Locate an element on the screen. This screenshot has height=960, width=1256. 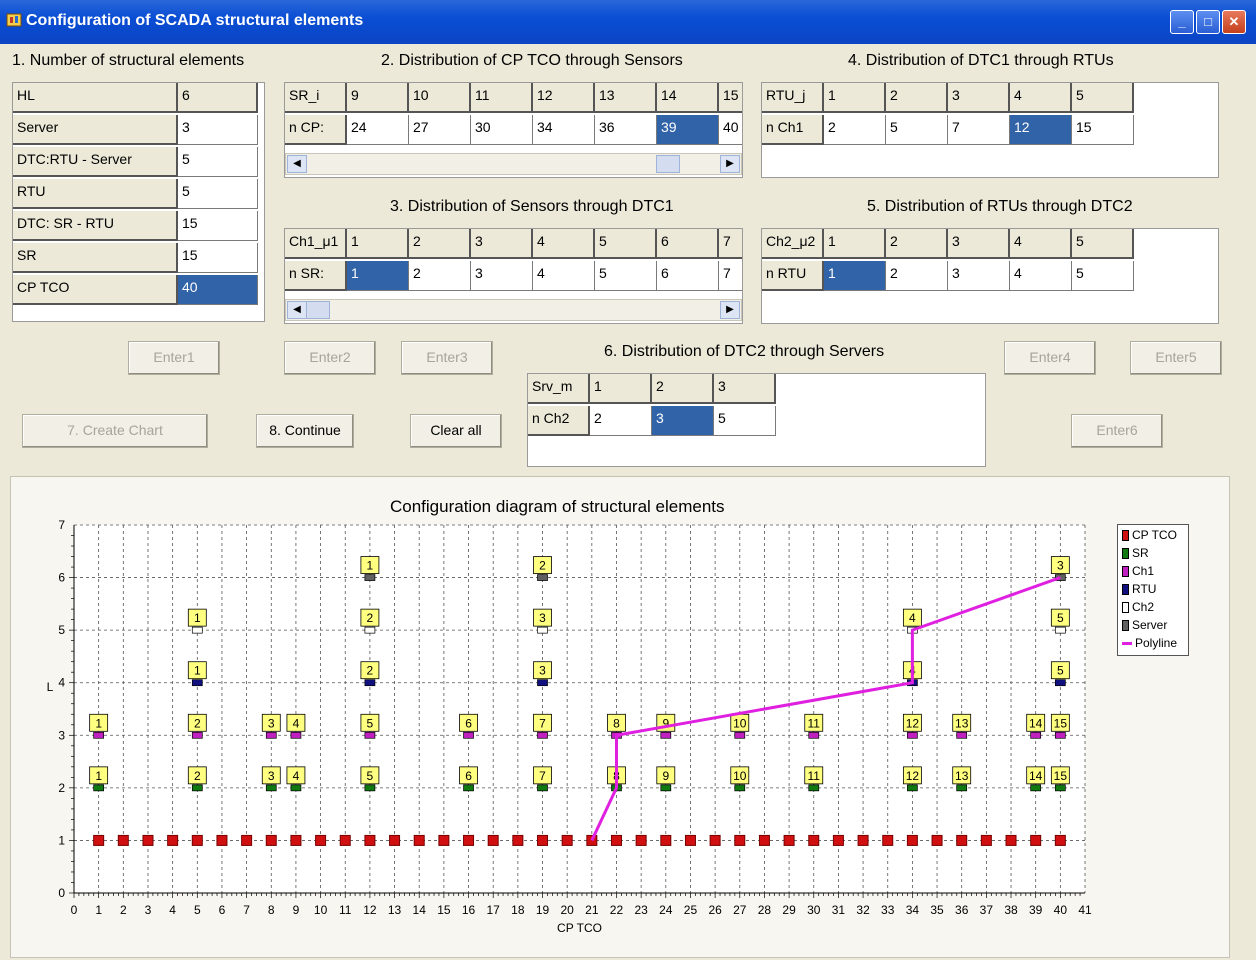
n-sr-cell: 6 is located at coordinates (688, 276).